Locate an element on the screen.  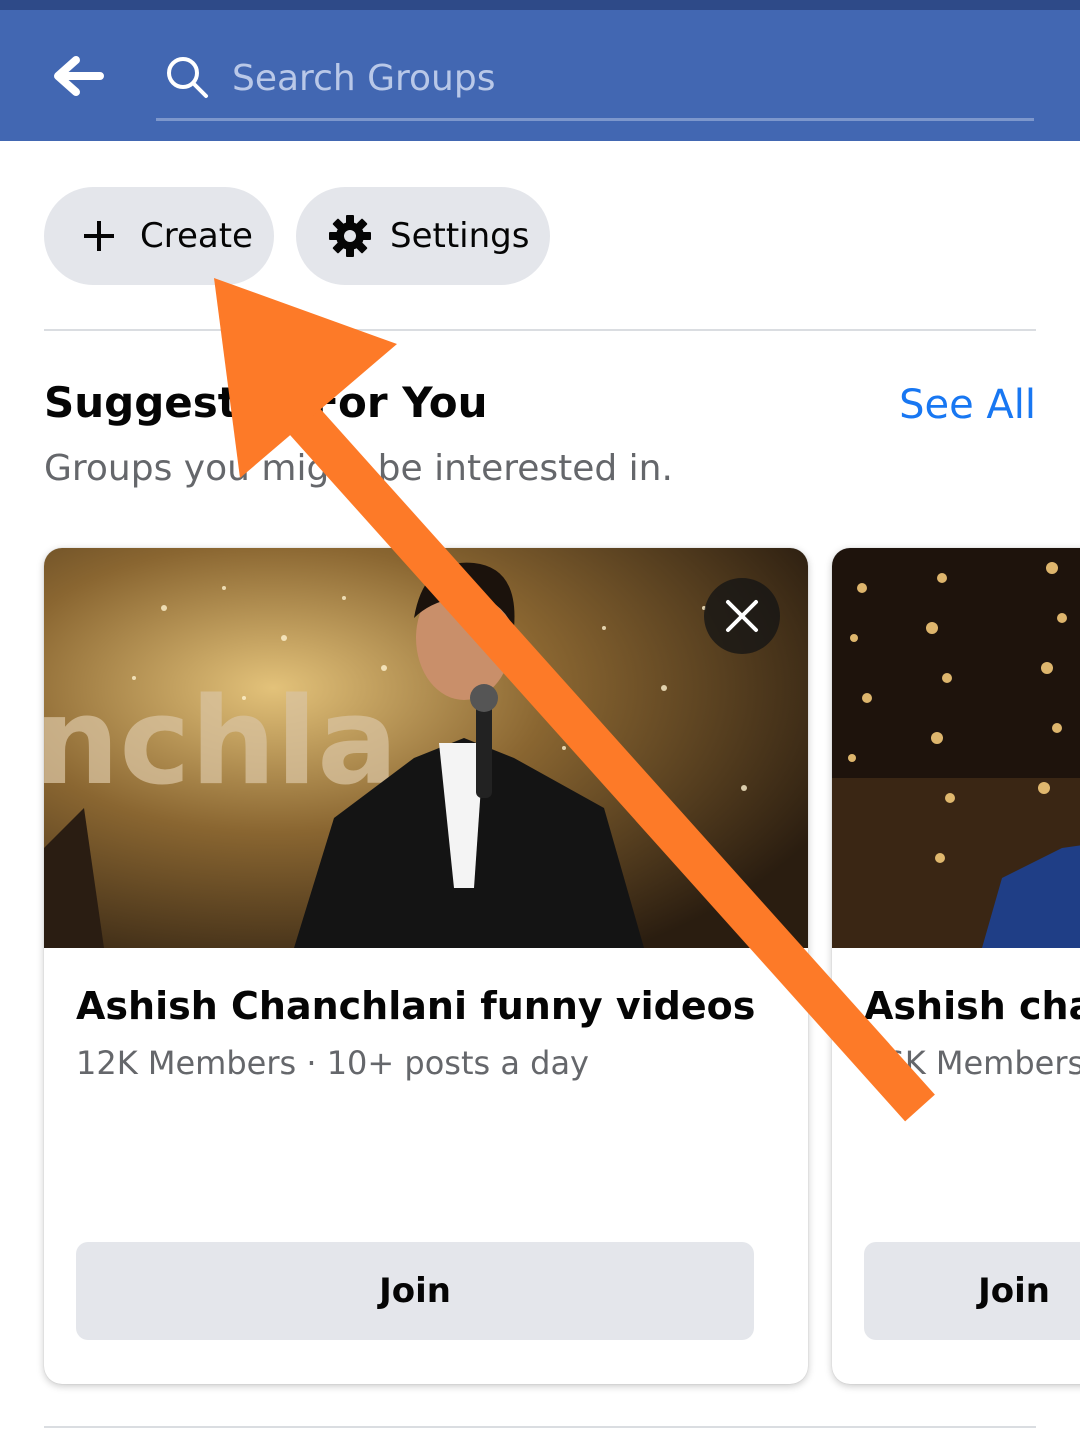
settings-button: Settings is located at coordinates (423, 236).